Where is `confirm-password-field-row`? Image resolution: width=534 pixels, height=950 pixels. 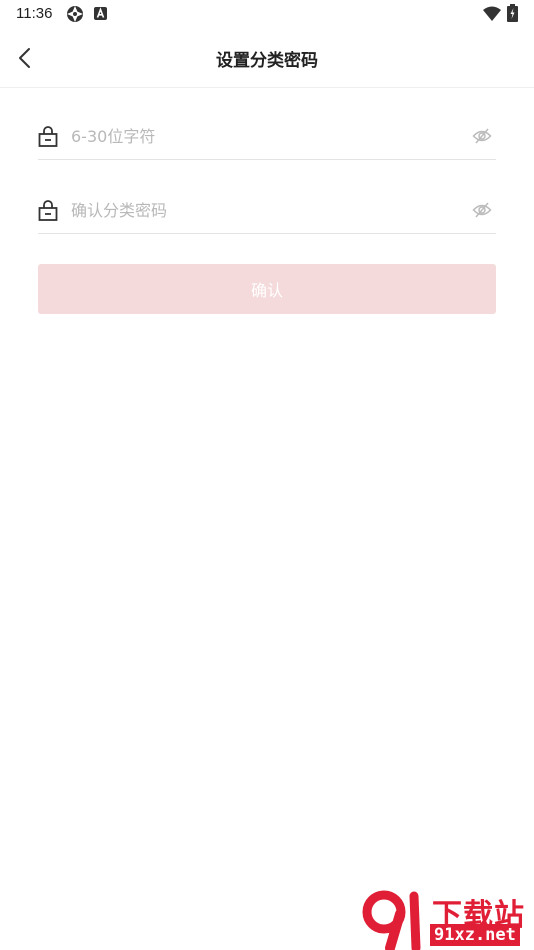 confirm-password-field-row is located at coordinates (267, 210).